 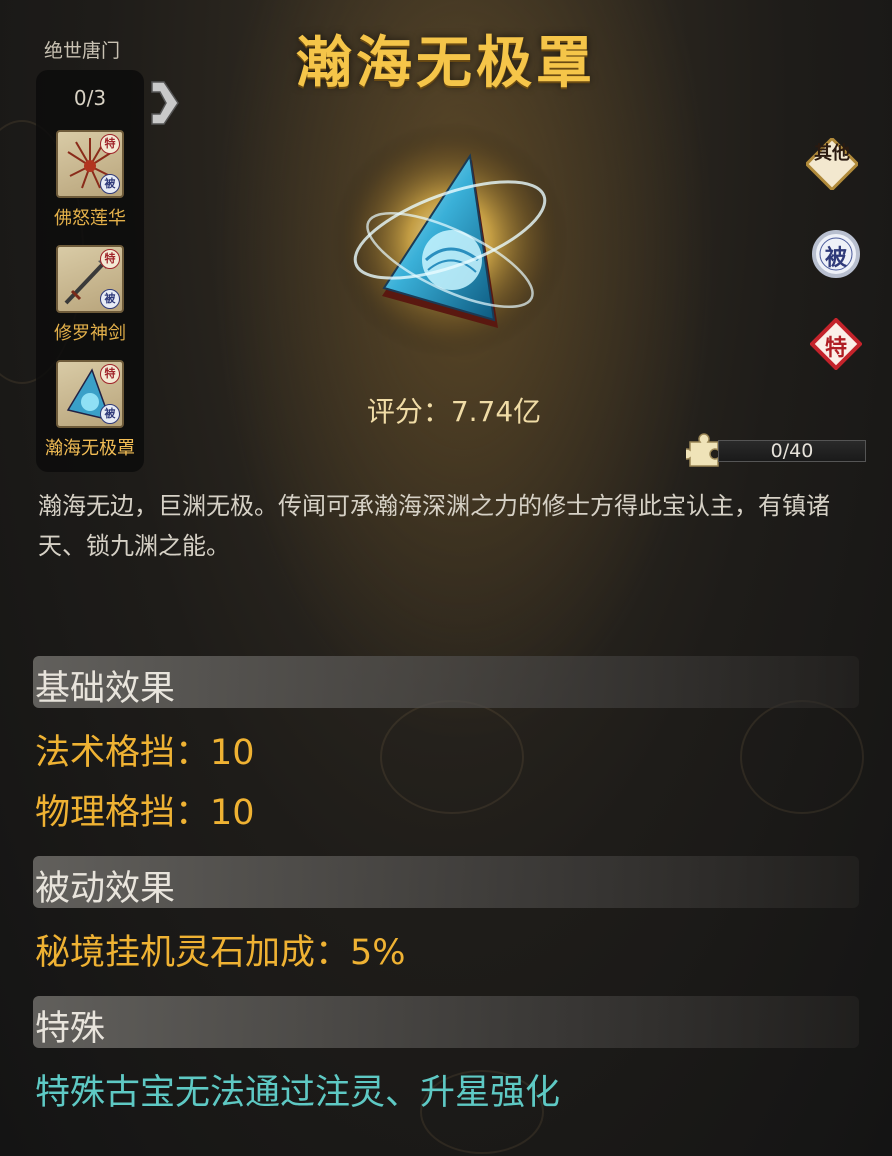 I want to click on set-item-label: 佛怒莲华, so click(x=90, y=218).